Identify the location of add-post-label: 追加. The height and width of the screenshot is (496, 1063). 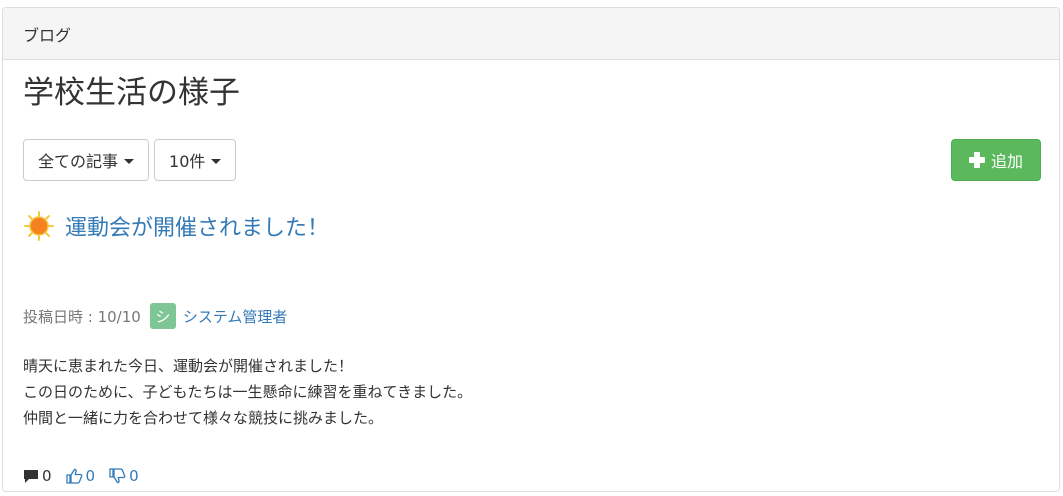
(1006, 161).